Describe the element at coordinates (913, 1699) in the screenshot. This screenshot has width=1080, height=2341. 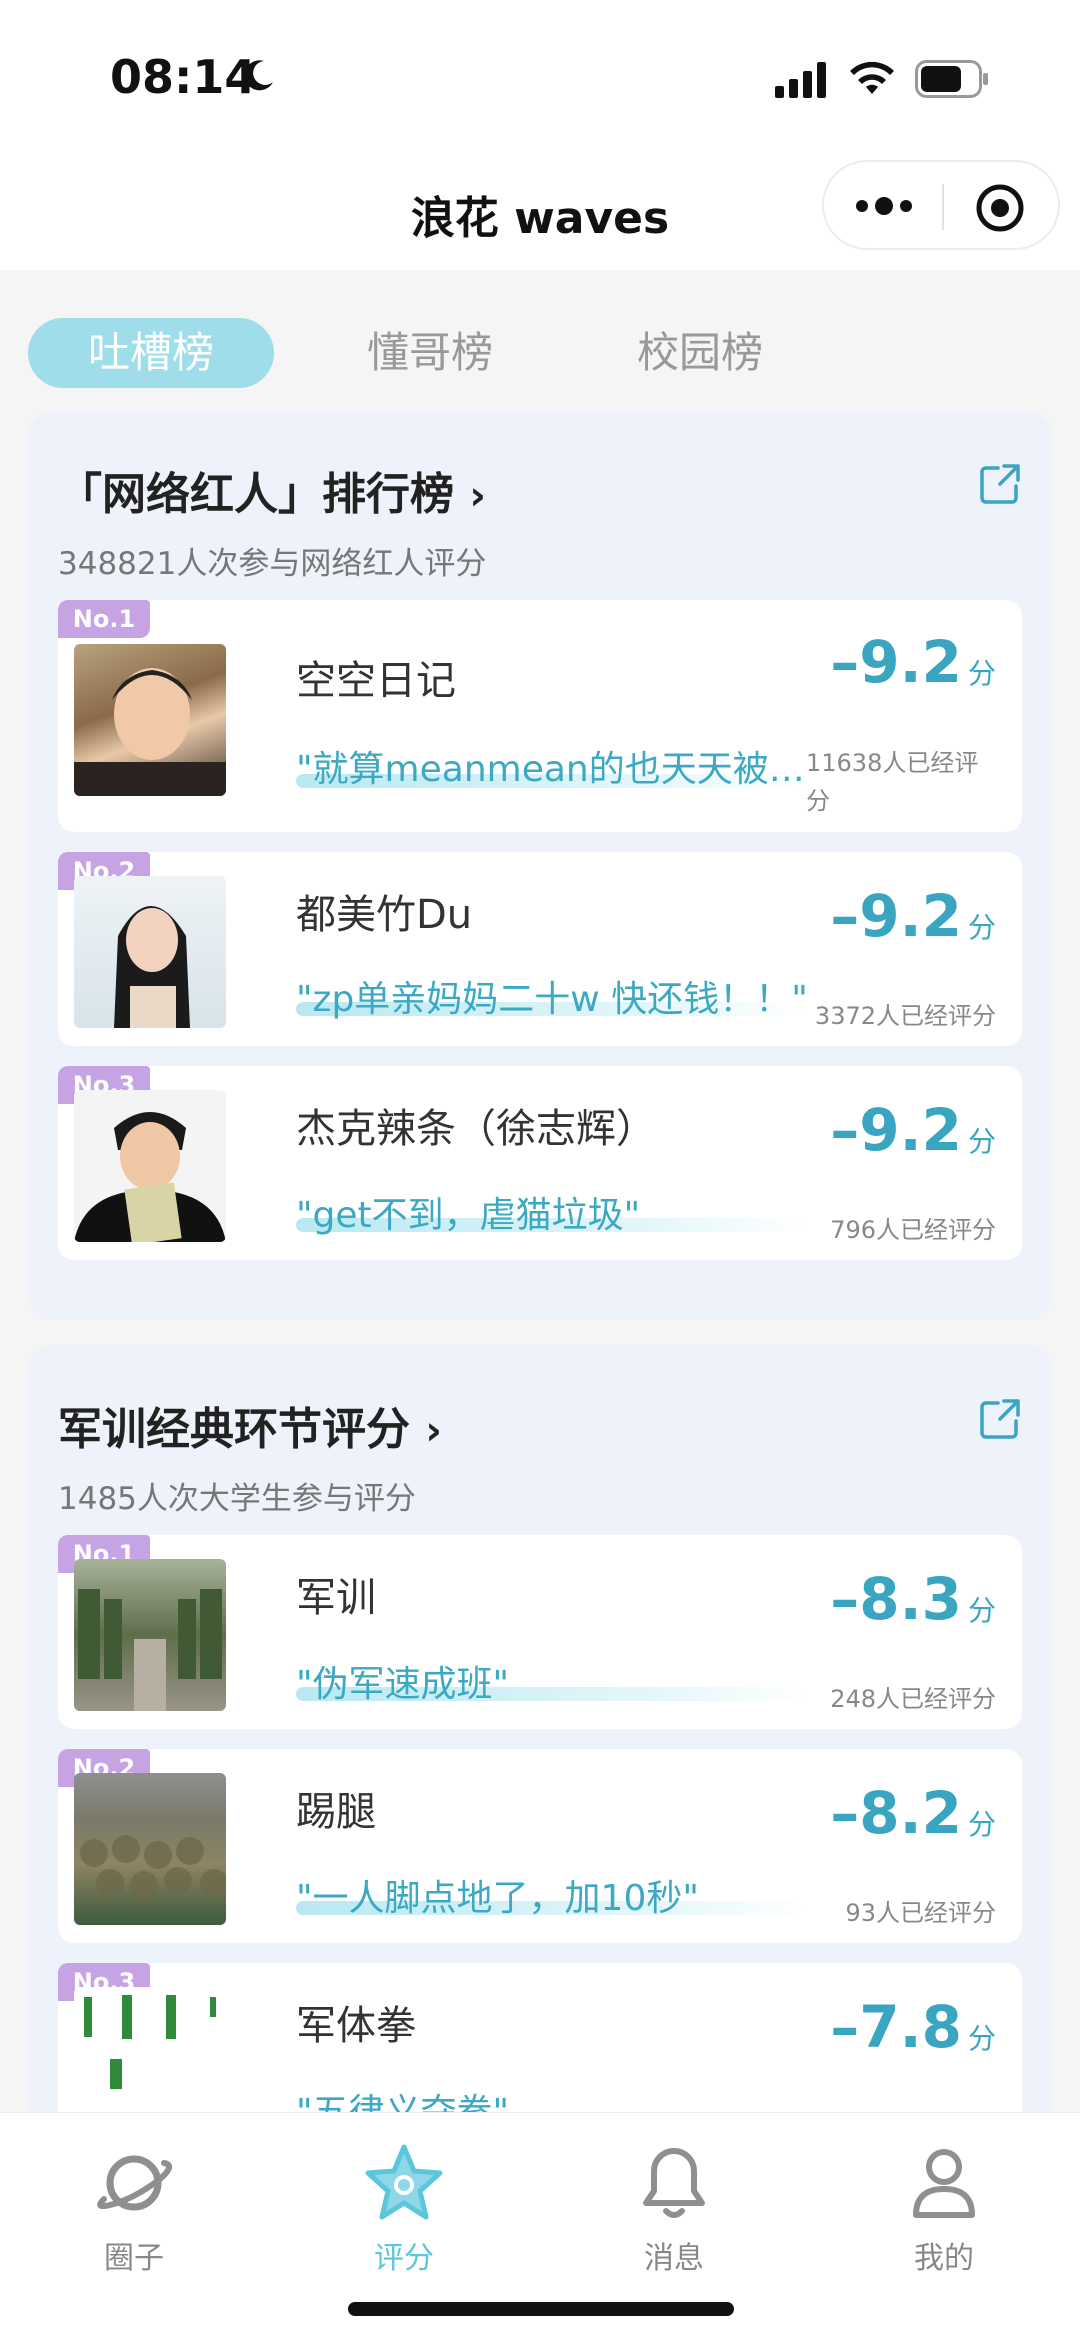
I see `rating-count: 248人已经评分` at that location.